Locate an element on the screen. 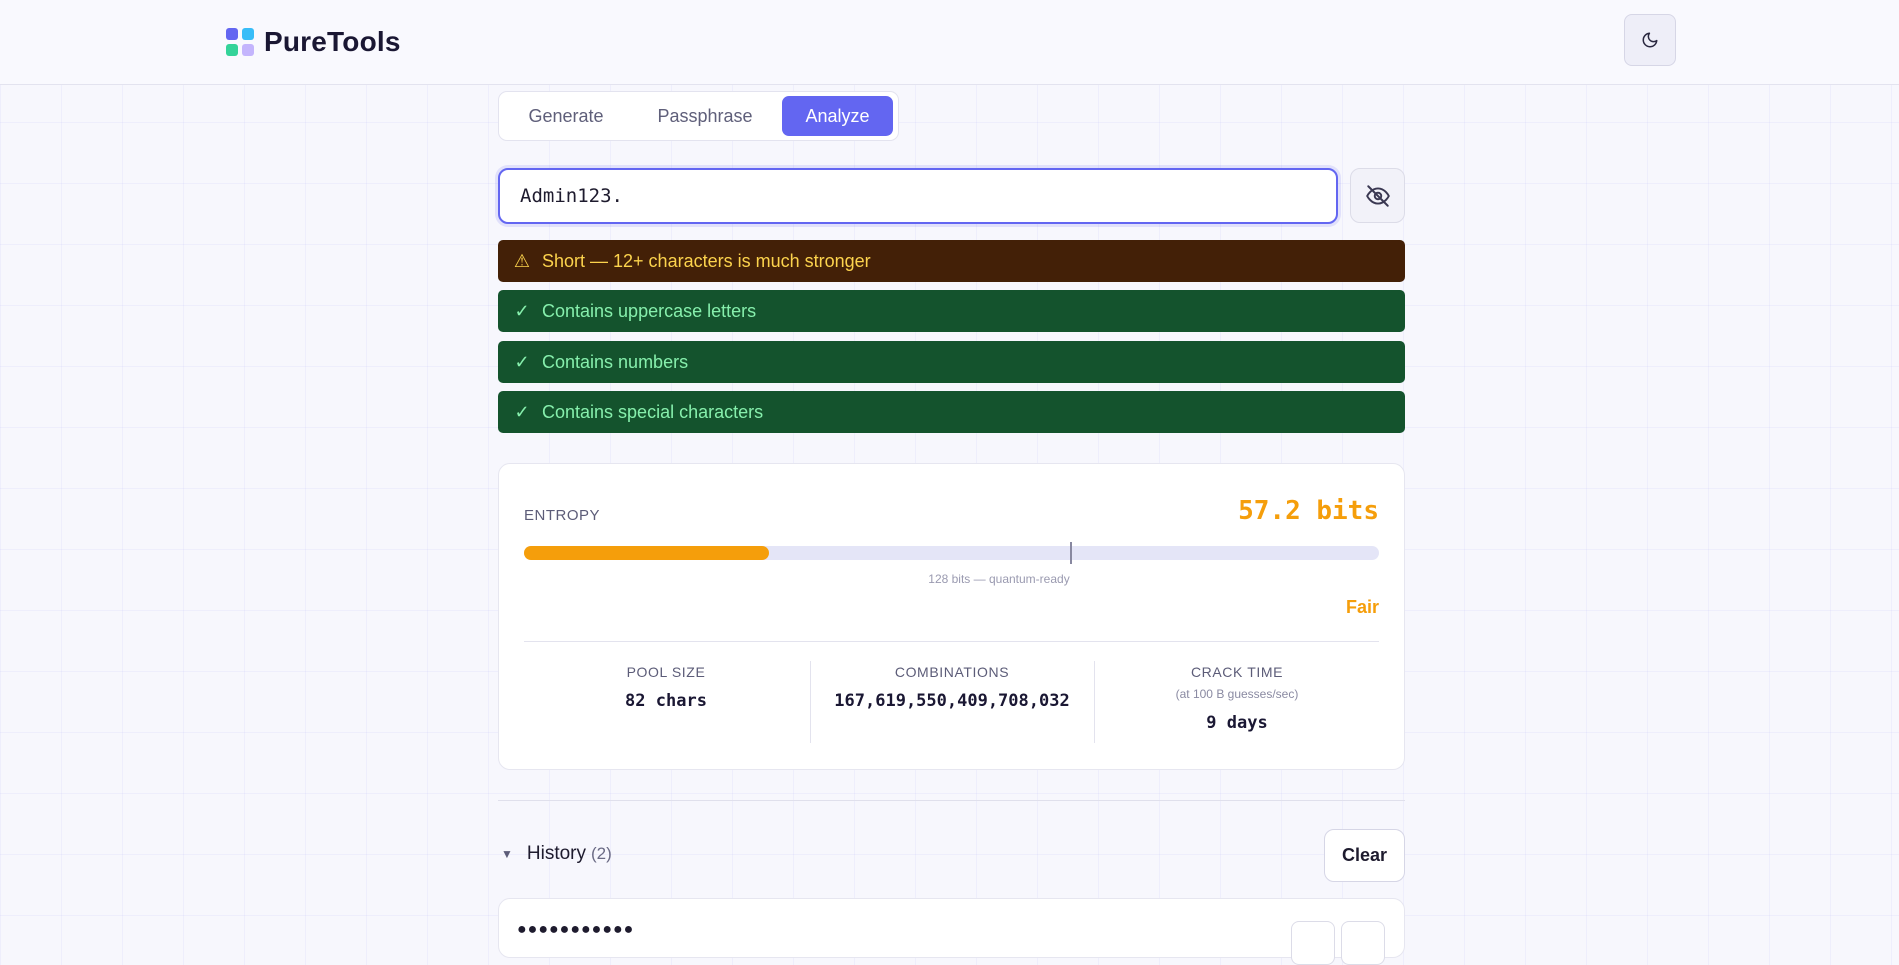  quantum-ready-marker is located at coordinates (1071, 553).